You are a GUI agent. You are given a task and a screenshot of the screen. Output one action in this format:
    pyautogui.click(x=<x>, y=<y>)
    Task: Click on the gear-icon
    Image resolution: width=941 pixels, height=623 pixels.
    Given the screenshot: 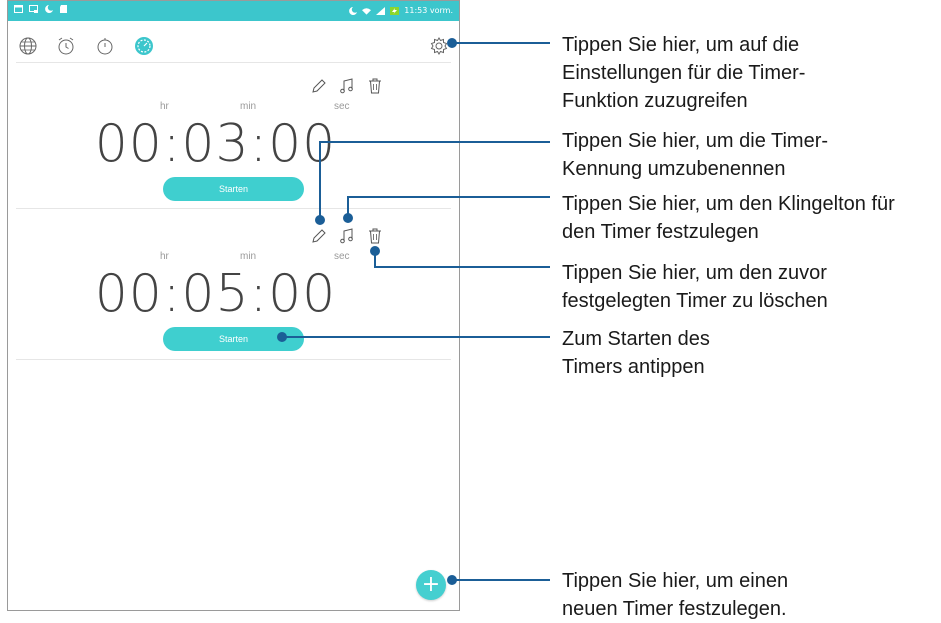 What is the action you would take?
    pyautogui.click(x=439, y=46)
    